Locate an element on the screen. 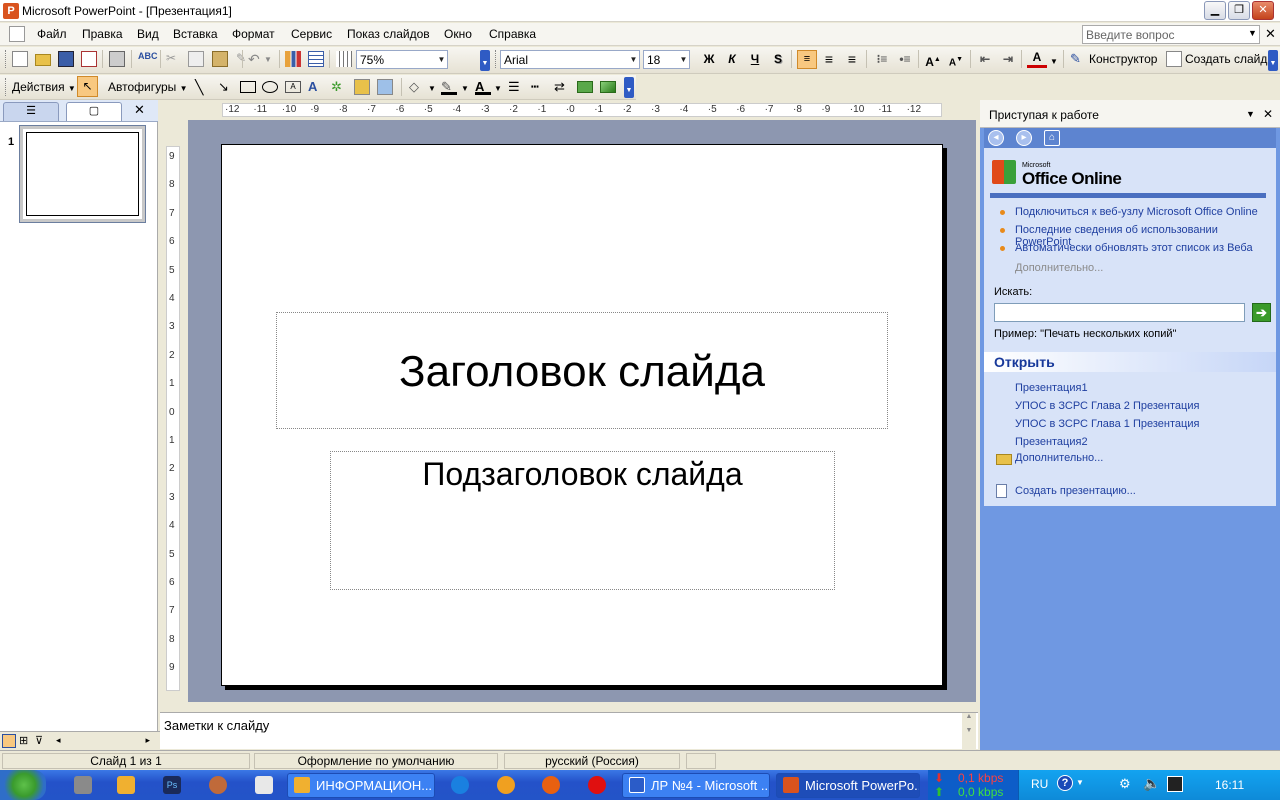 The image size is (1280, 800). menu-file: Файл is located at coordinates (52, 34).